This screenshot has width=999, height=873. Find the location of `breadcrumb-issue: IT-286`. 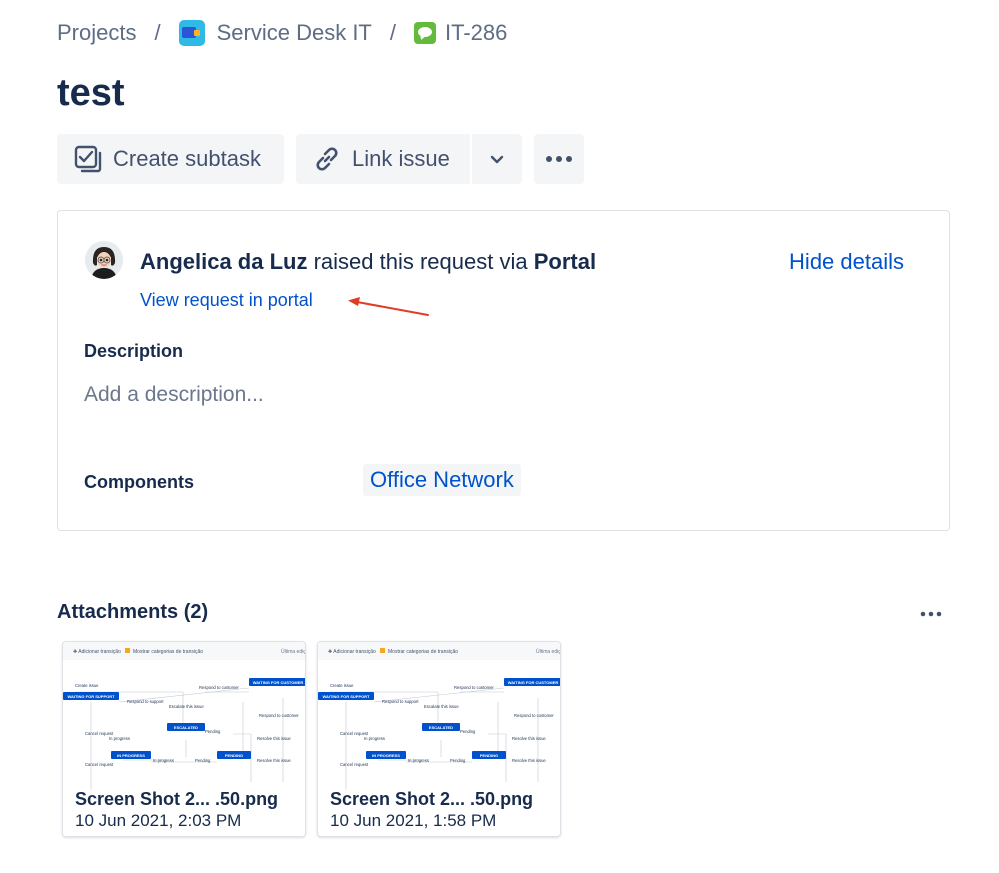

breadcrumb-issue: IT-286 is located at coordinates (460, 33).